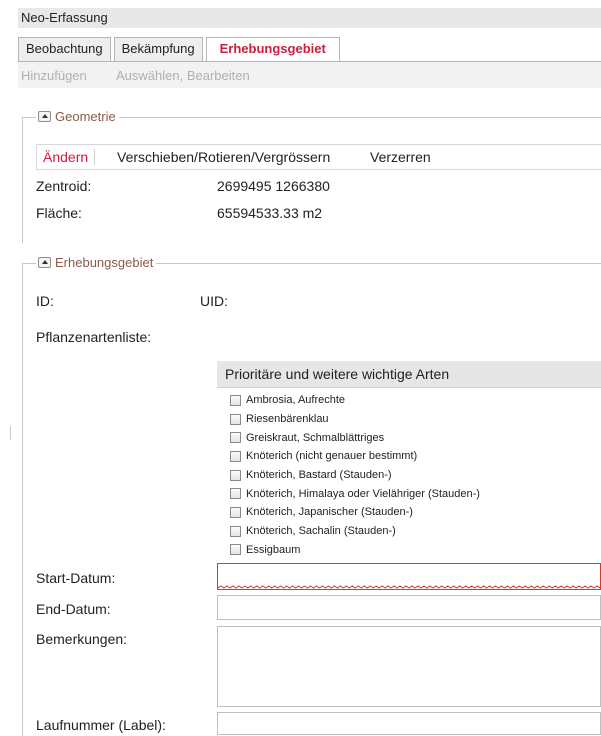  I want to click on distort-button: Verzerren, so click(400, 157).